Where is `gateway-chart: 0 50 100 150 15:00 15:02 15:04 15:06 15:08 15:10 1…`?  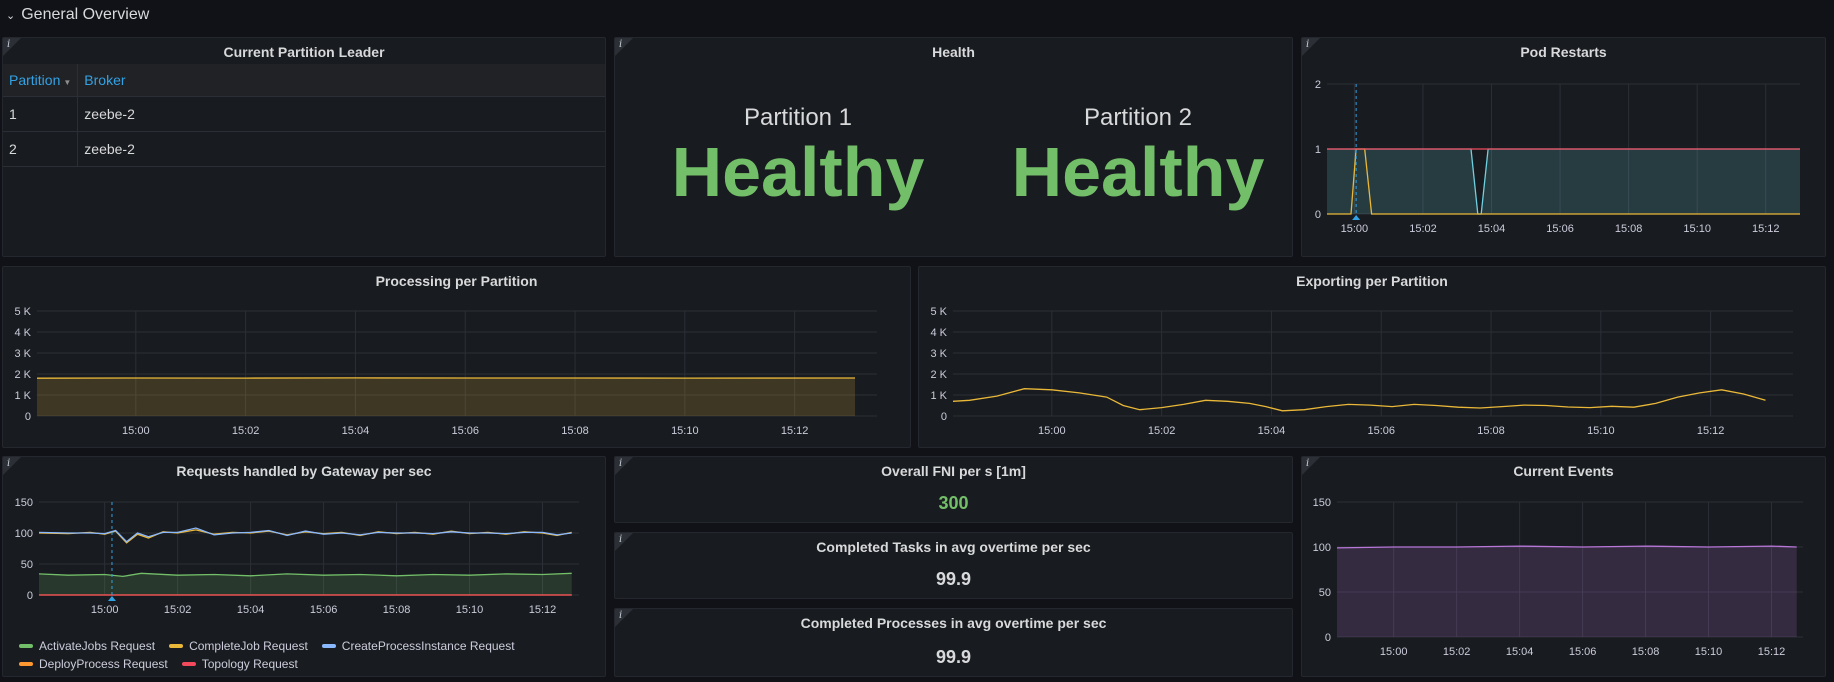 gateway-chart: 0 50 100 150 15:00 15:02 15:04 15:06 15:08 15:10 1… is located at coordinates (304, 545).